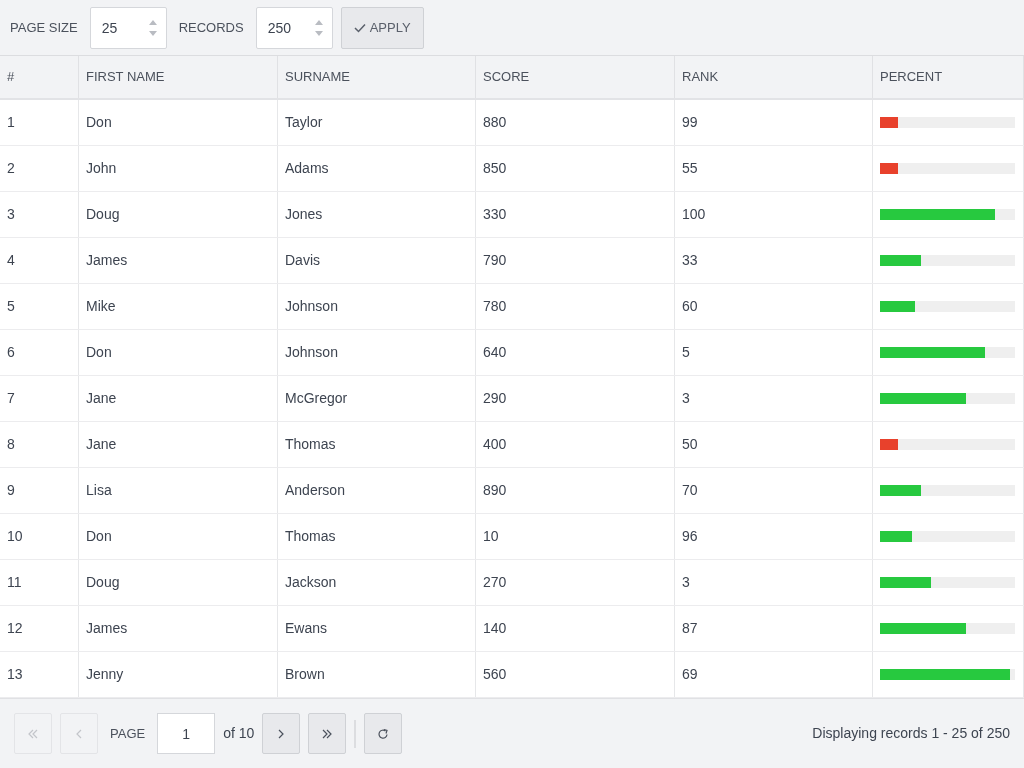 This screenshot has width=1024, height=768. What do you see at coordinates (948, 77) in the screenshot?
I see `column-header: PERCENT` at bounding box center [948, 77].